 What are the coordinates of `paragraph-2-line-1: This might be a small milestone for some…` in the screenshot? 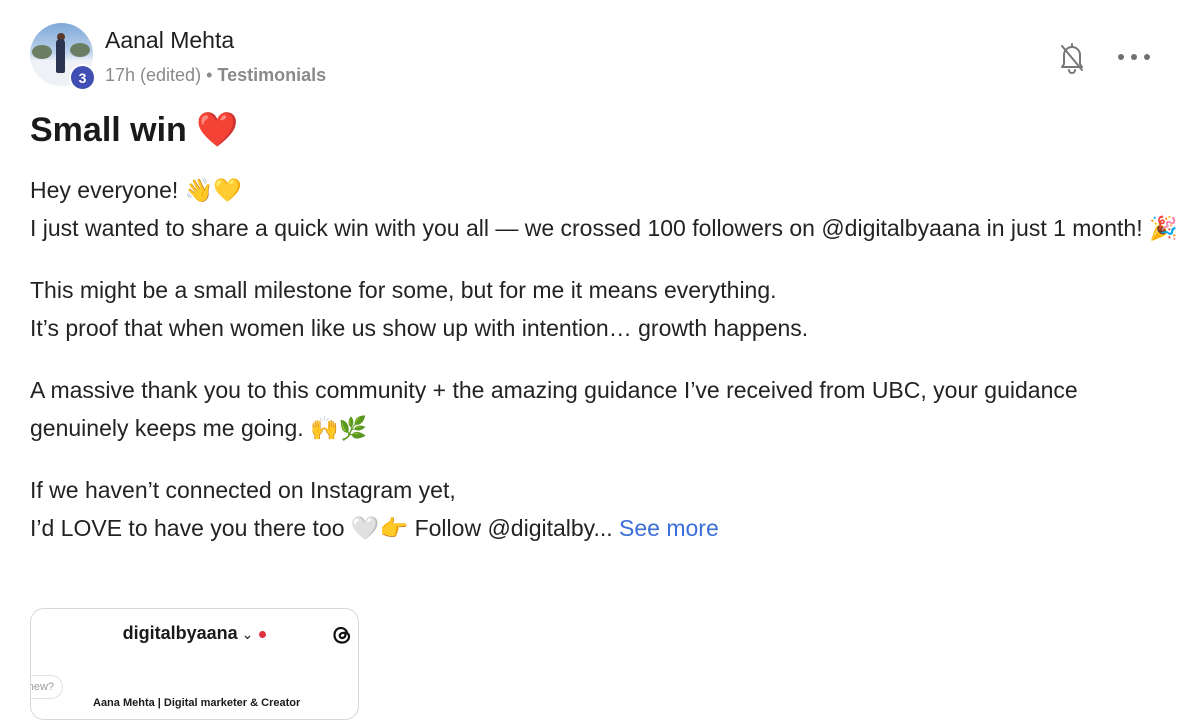 It's located at (403, 290).